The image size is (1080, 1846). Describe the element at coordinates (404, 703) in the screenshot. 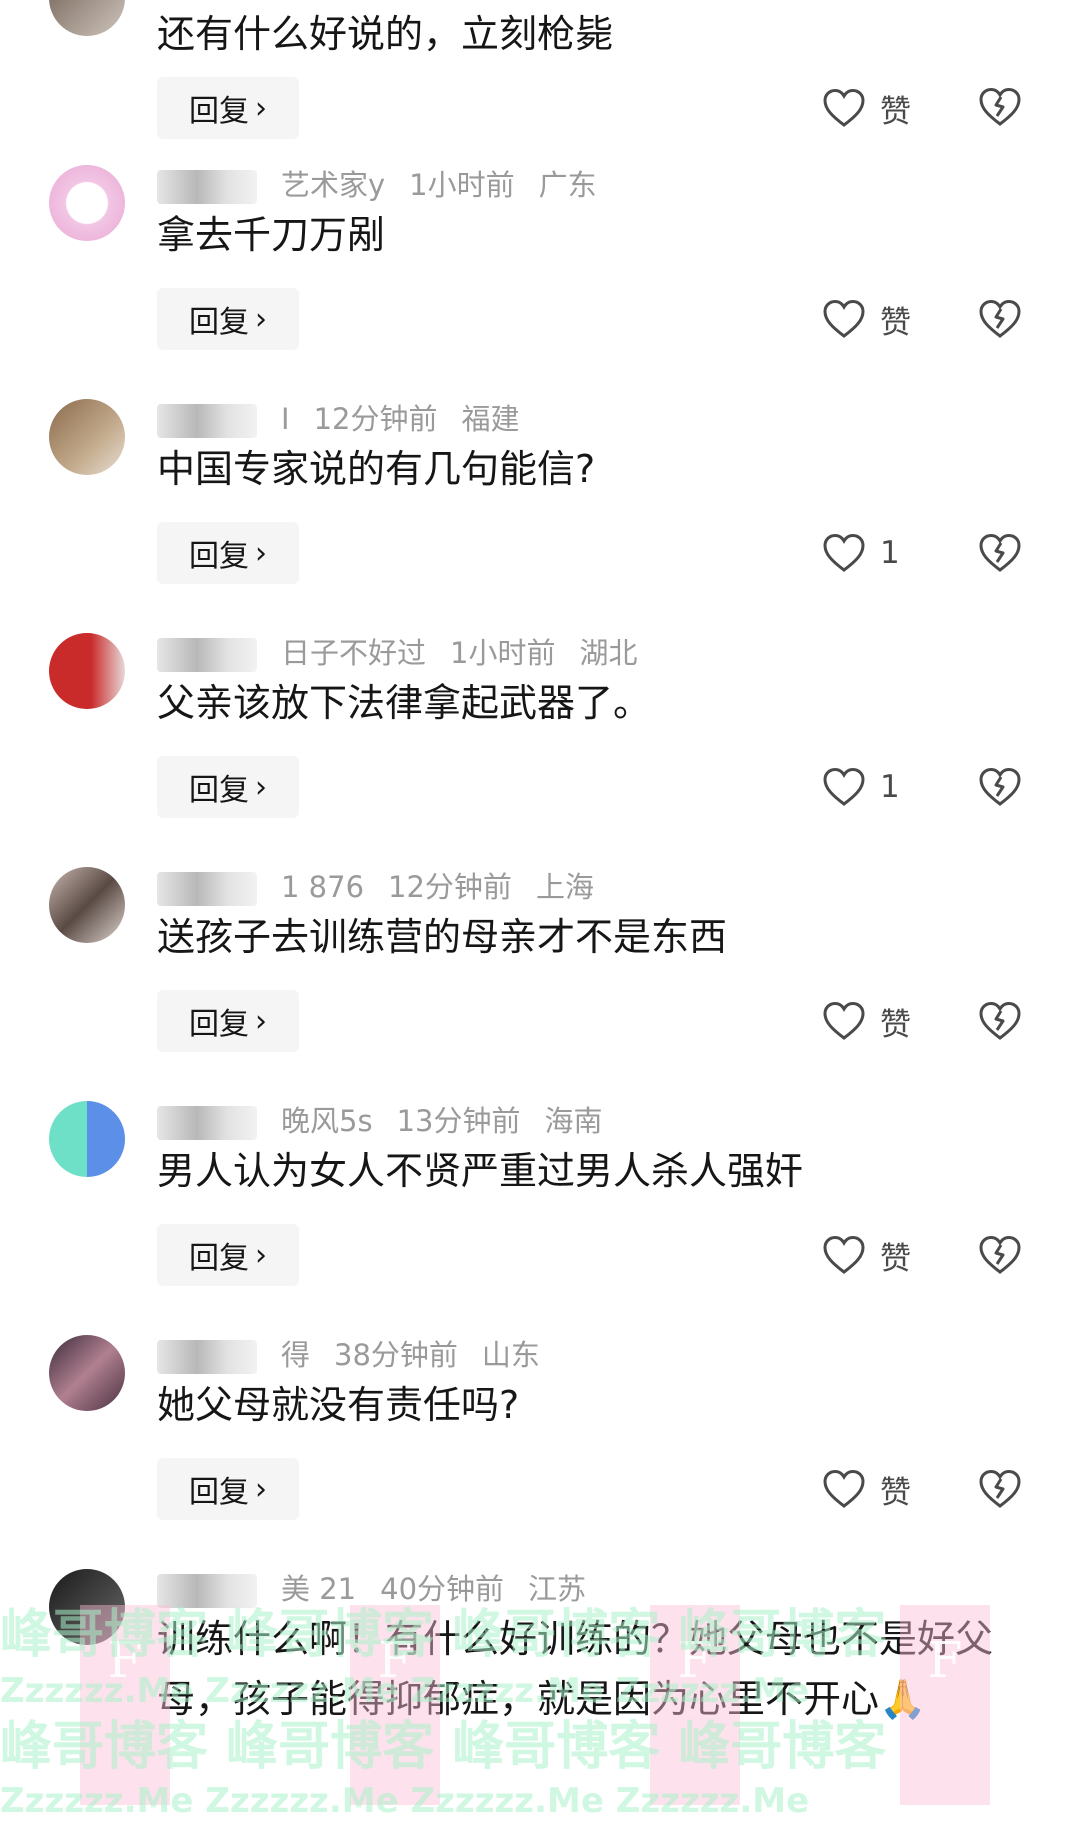

I see `comment-text: 父亲该放下法律拿起武器了。` at that location.